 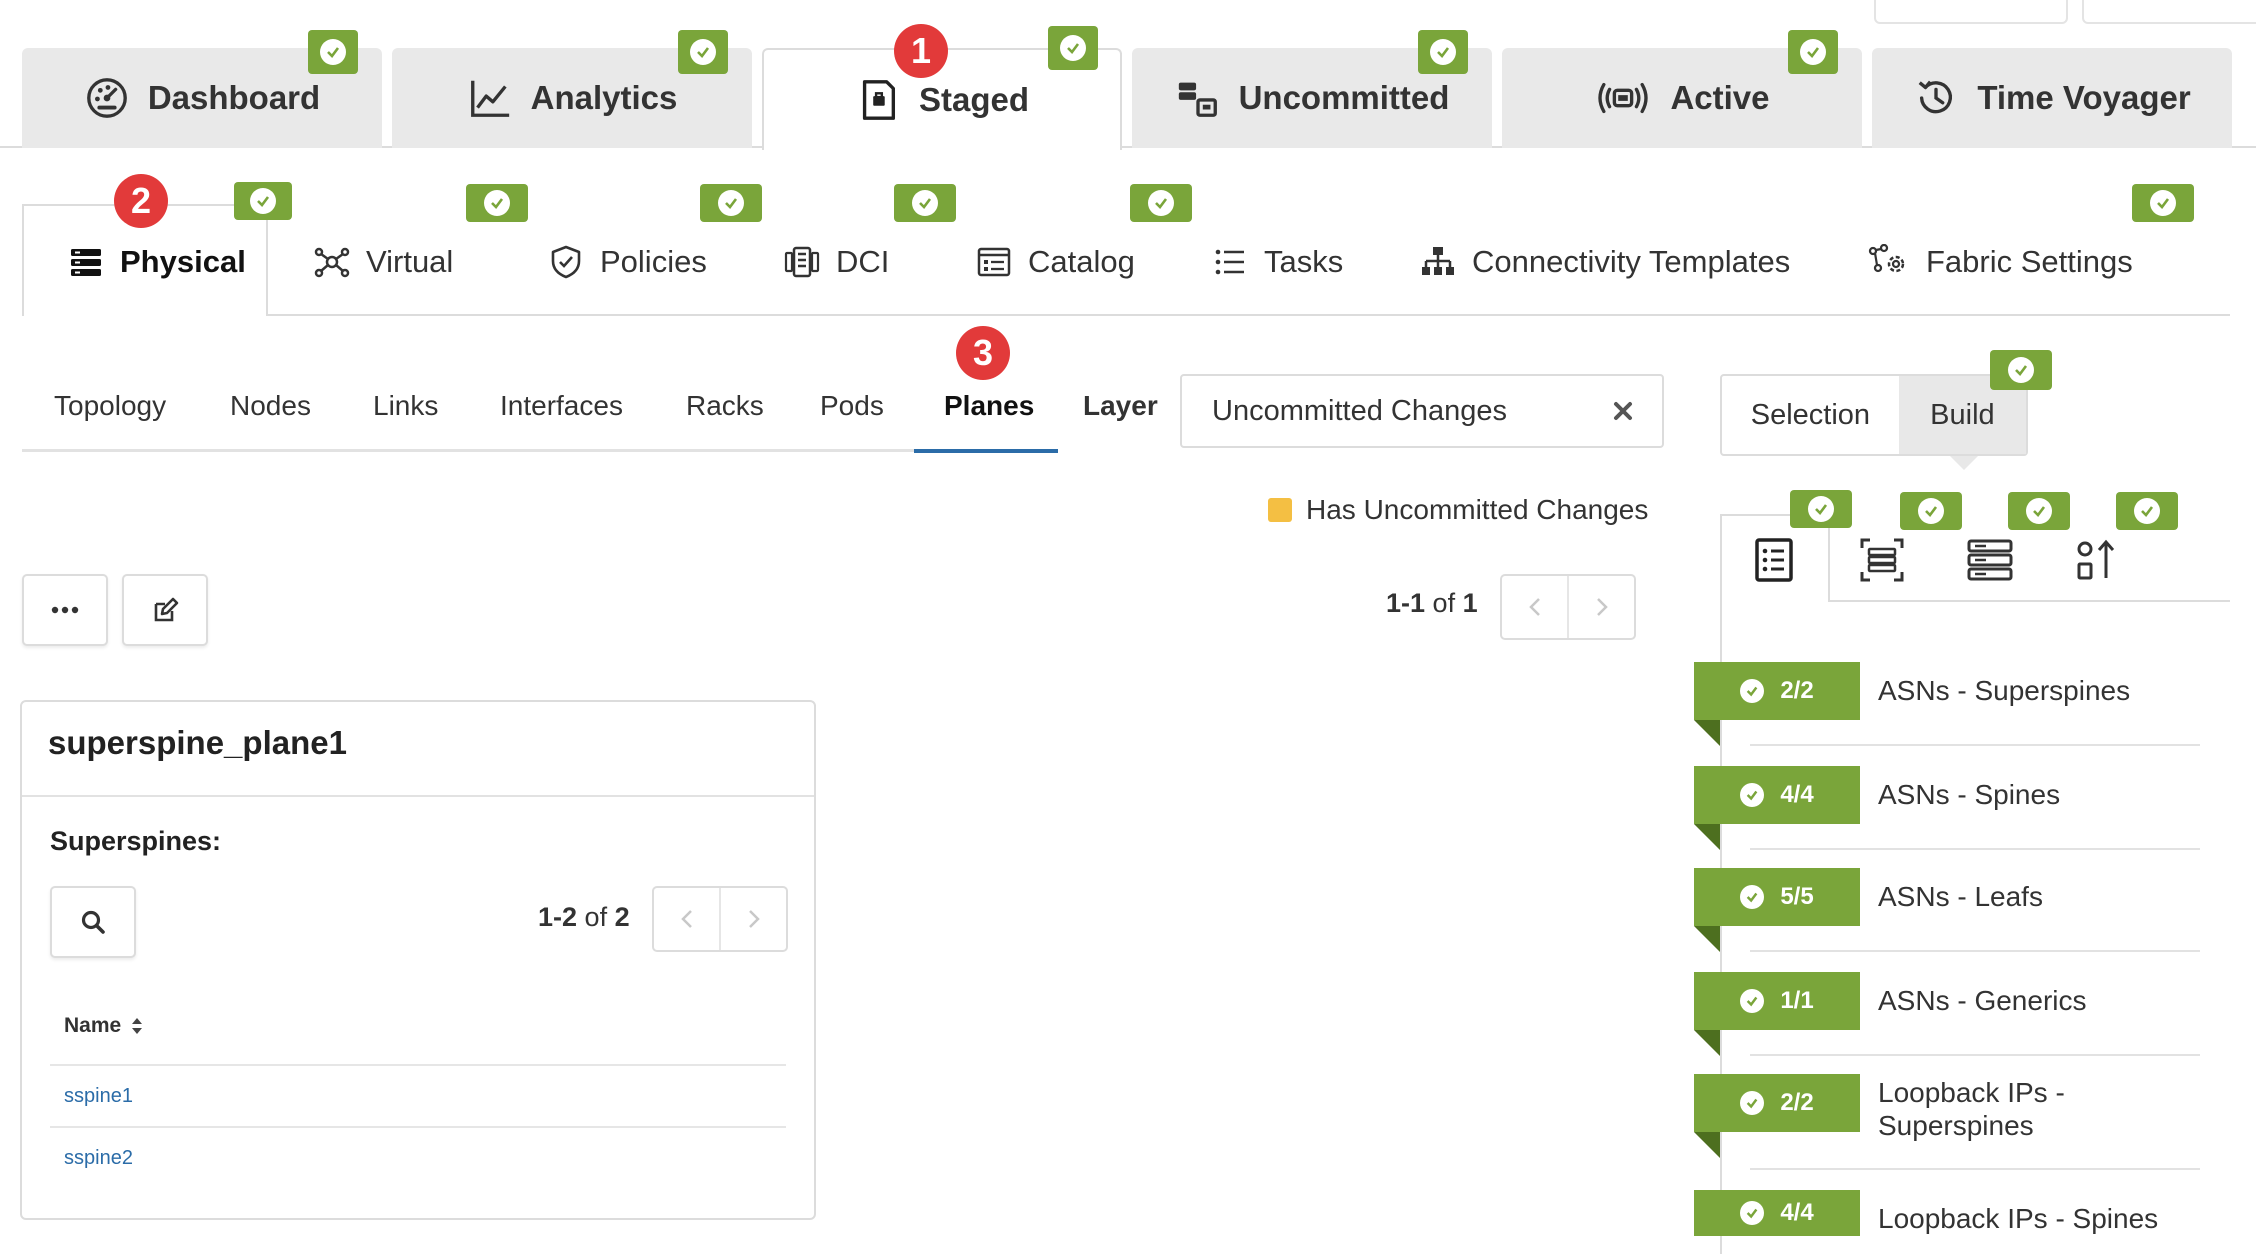 I want to click on clear-icon, so click(x=1623, y=411).